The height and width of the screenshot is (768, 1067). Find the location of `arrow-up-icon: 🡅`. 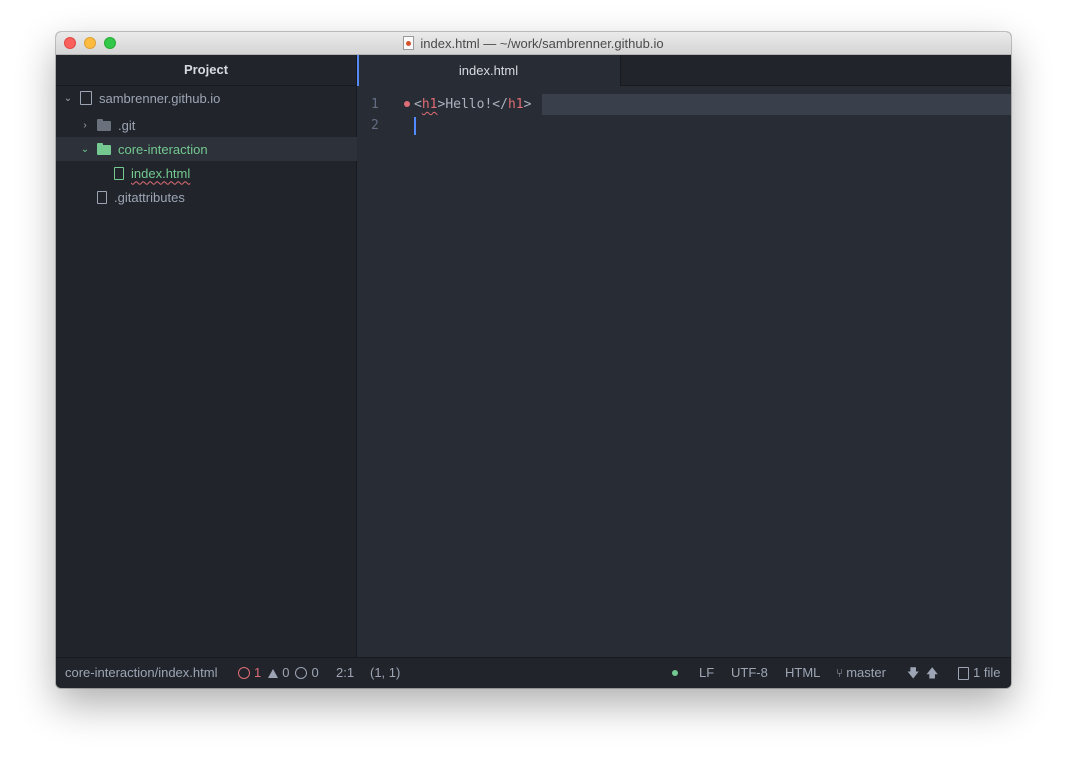

arrow-up-icon: 🡅 is located at coordinates (932, 673).